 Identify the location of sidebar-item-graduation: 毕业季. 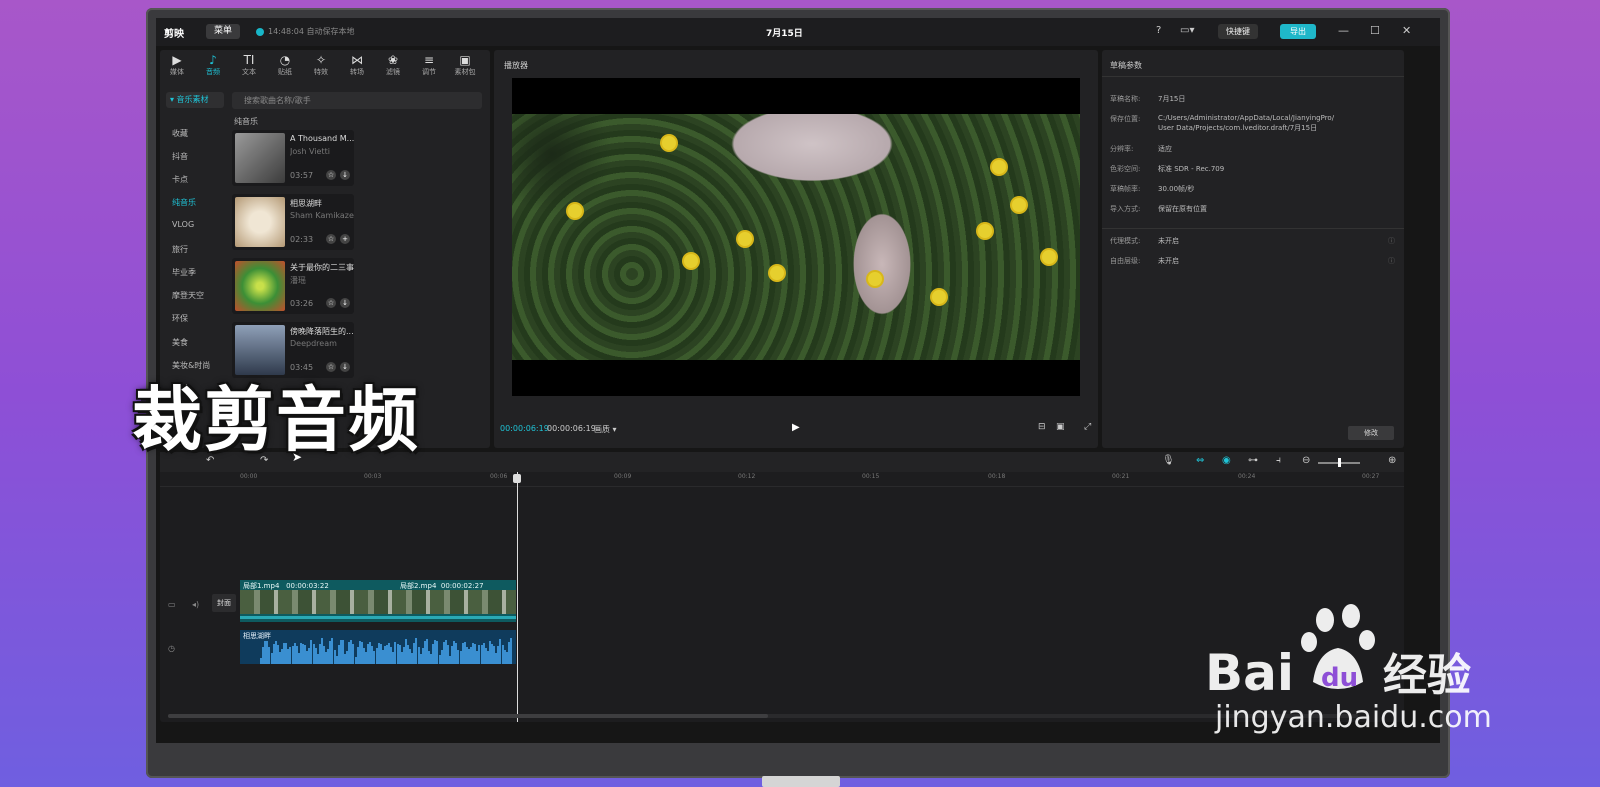
(184, 272).